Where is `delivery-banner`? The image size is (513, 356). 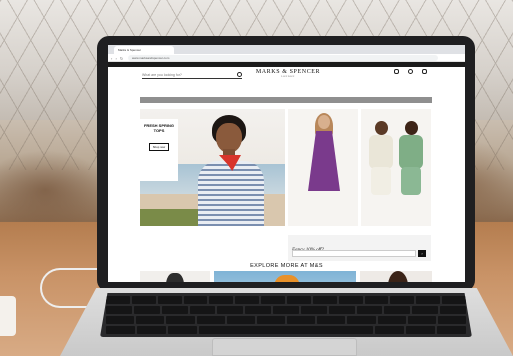 delivery-banner is located at coordinates (286, 100).